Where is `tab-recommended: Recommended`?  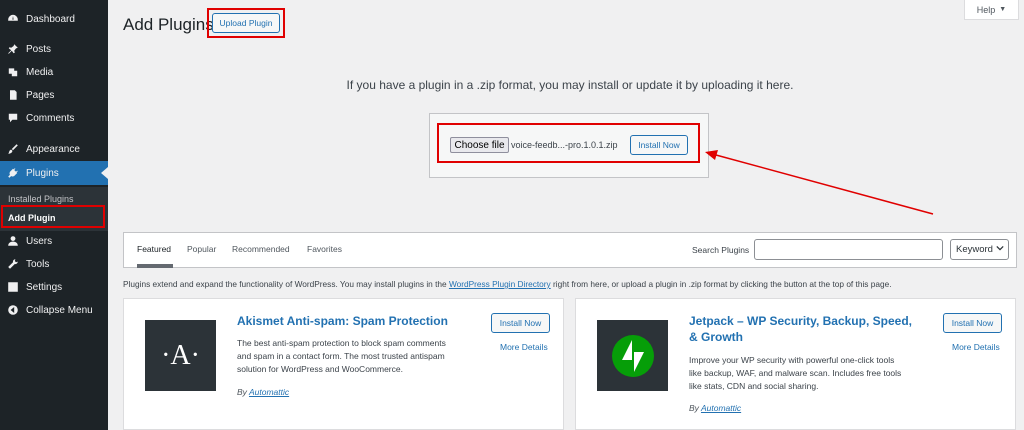 tab-recommended: Recommended is located at coordinates (261, 249).